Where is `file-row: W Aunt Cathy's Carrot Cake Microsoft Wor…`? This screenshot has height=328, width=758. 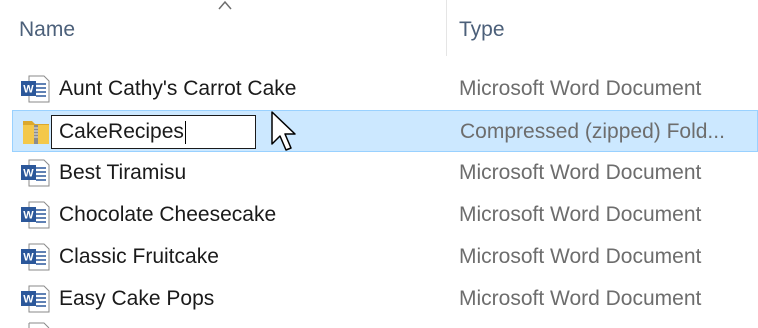
file-row: W Aunt Cathy's Carrot Cake Microsoft Wor… is located at coordinates (385, 89).